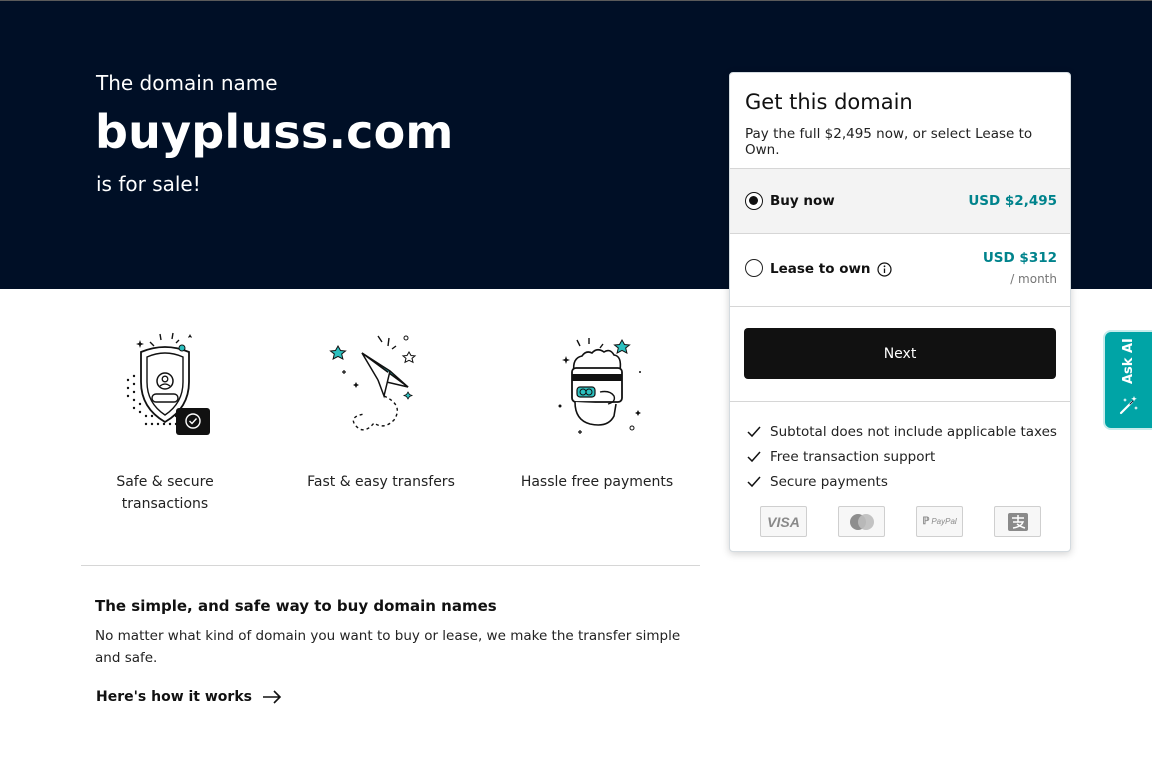 The height and width of the screenshot is (768, 1152). I want to click on benefit-item: Free transaction support, so click(902, 456).